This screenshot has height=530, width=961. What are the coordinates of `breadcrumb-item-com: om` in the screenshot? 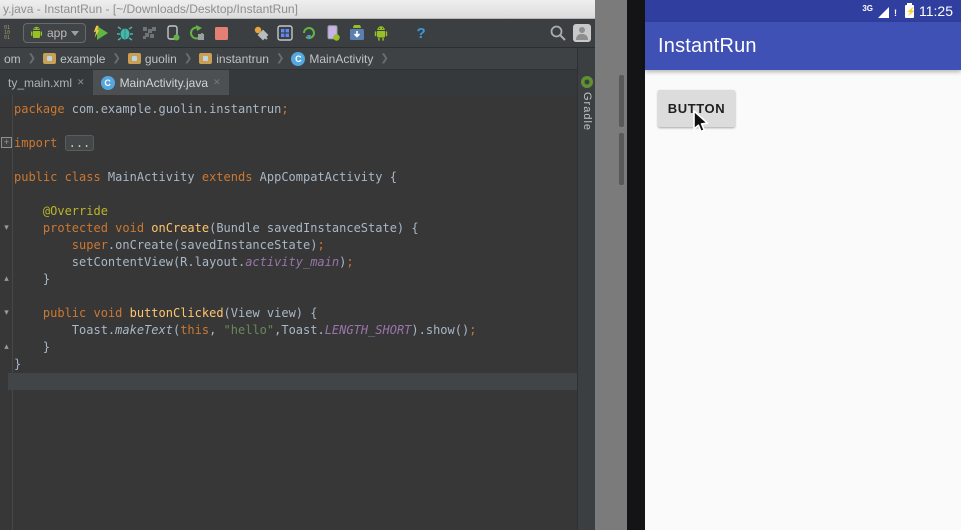 It's located at (12, 59).